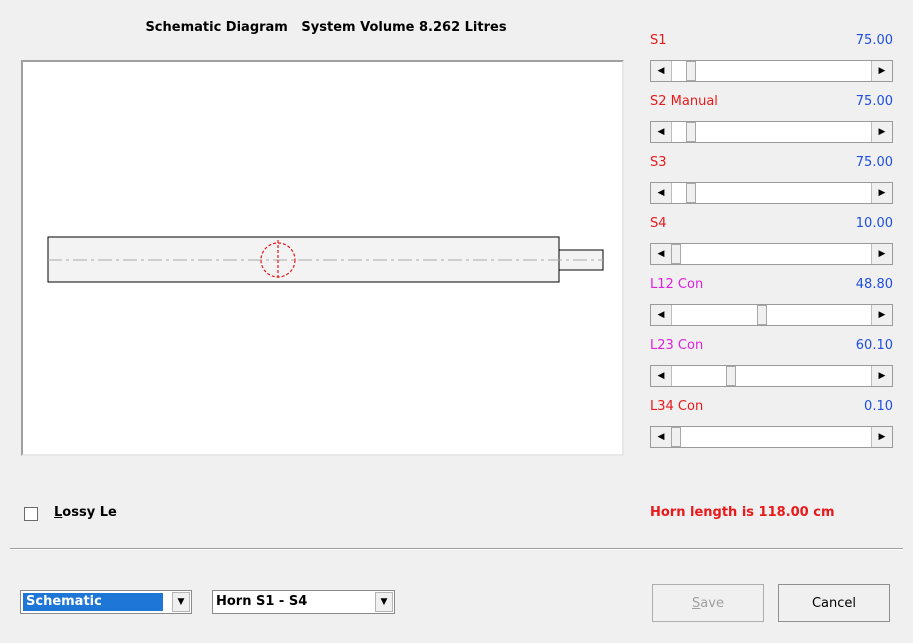  Describe the element at coordinates (874, 223) in the screenshot. I see `slider-value: 10.00` at that location.